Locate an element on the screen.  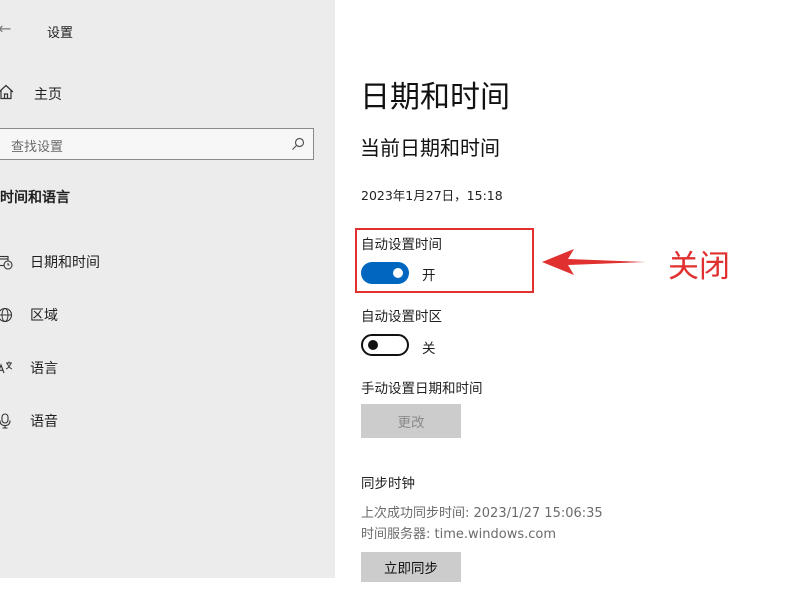
search-icon is located at coordinates (298, 145).